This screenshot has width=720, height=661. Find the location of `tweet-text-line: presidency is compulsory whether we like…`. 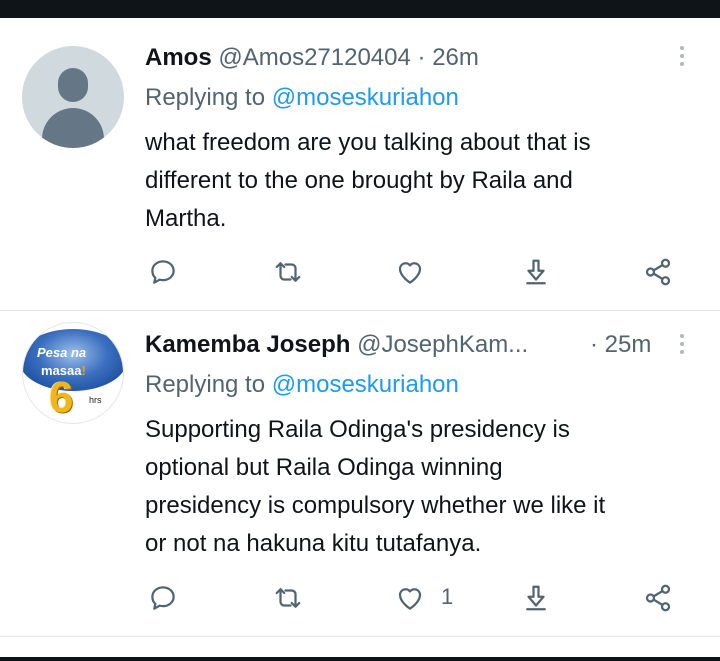

tweet-text-line: presidency is compulsory whether we like… is located at coordinates (375, 505).